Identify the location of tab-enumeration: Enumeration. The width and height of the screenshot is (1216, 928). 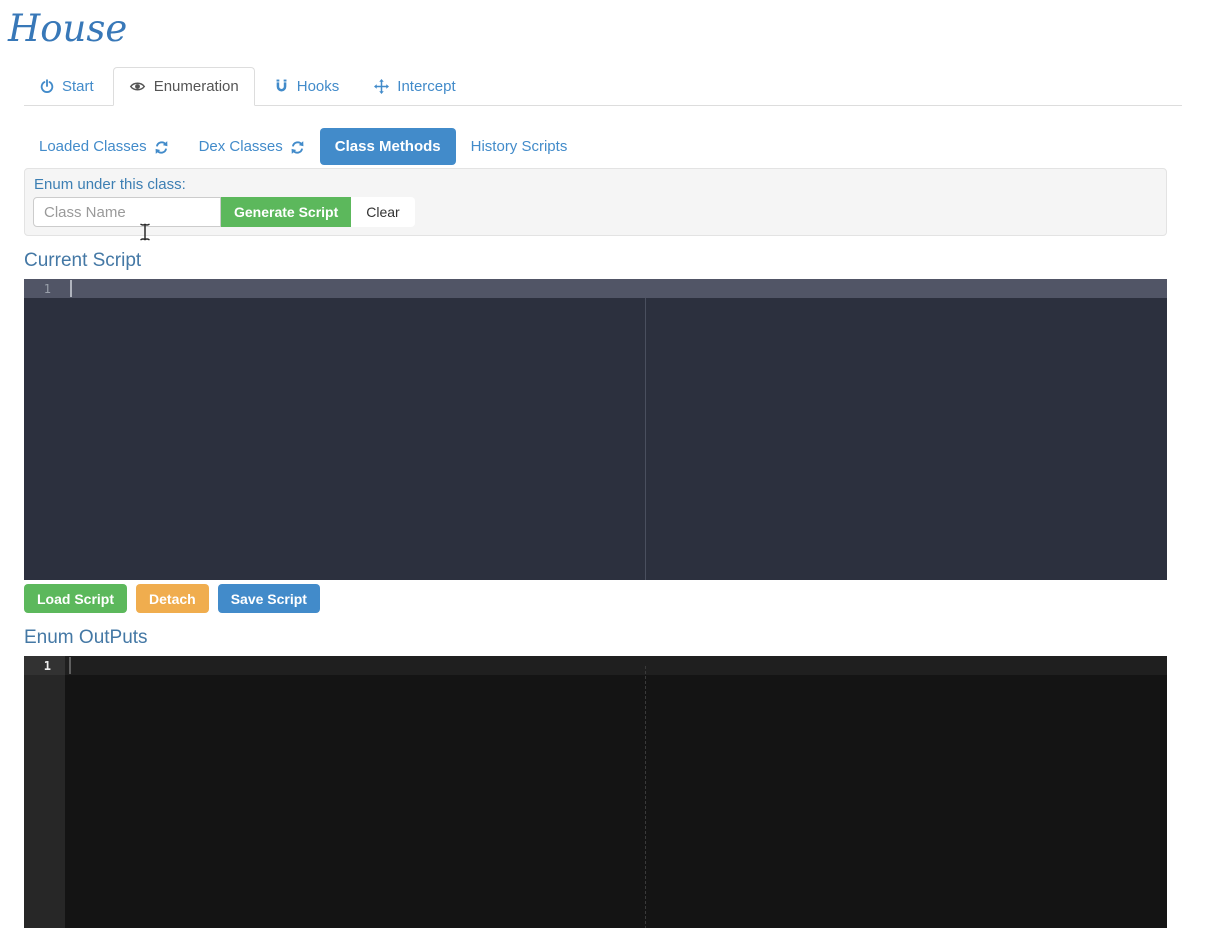
(183, 87).